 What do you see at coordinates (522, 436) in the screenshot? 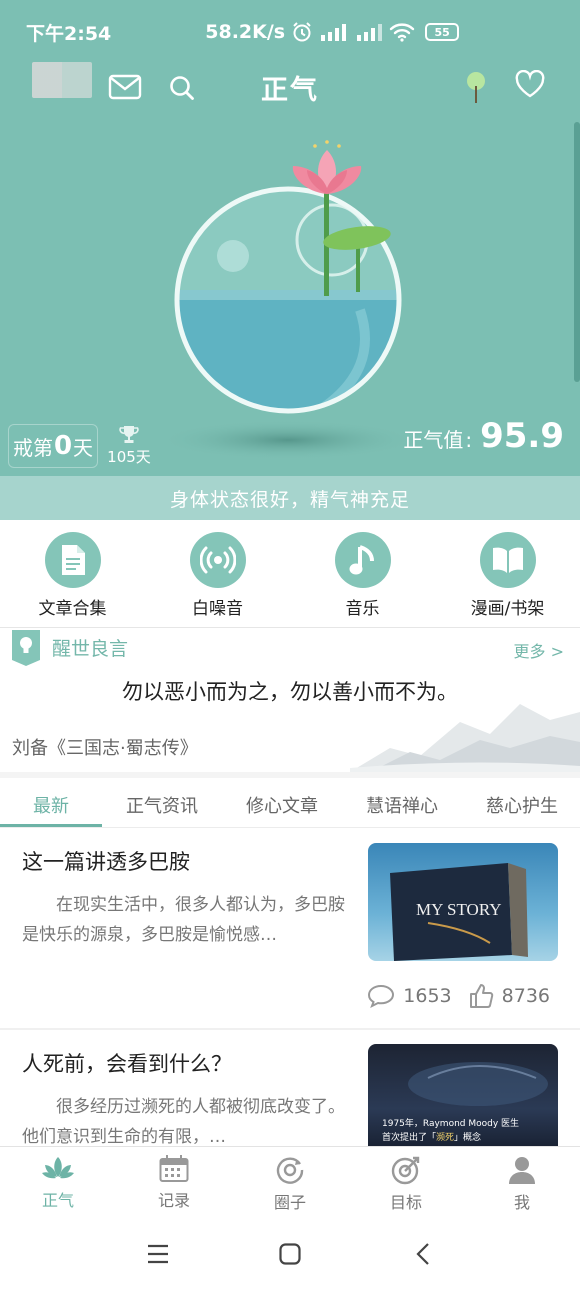
I see `score-value: 95.9` at bounding box center [522, 436].